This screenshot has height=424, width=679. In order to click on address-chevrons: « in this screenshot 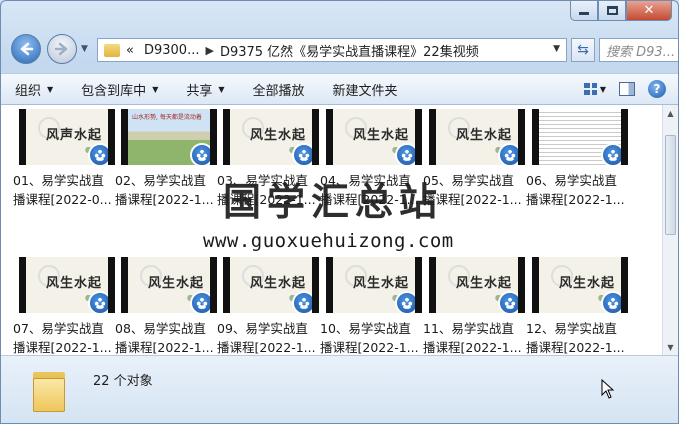, I will do `click(130, 50)`.